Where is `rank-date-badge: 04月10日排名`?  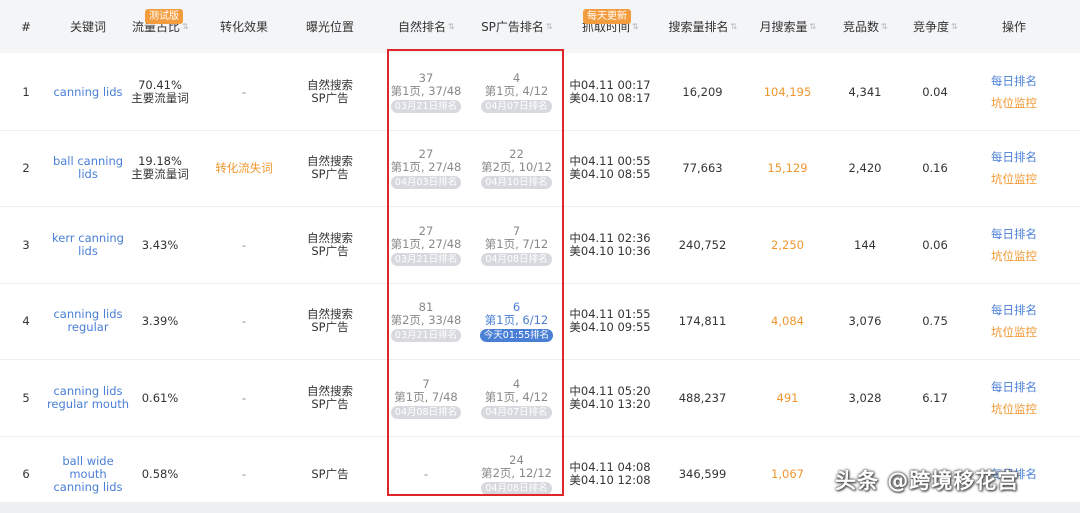
rank-date-badge: 04月10日排名 is located at coordinates (516, 182).